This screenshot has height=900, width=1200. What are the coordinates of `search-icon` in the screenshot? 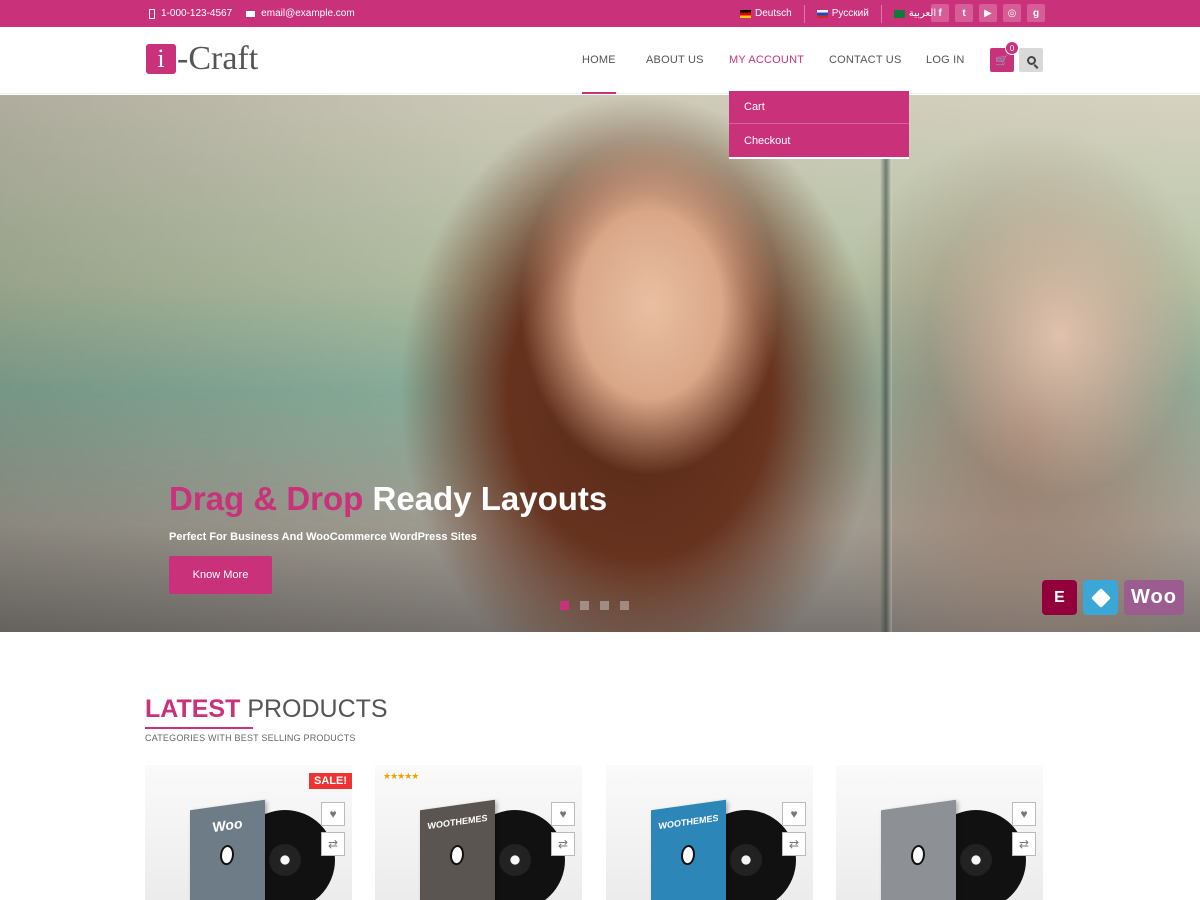 It's located at (1031, 60).